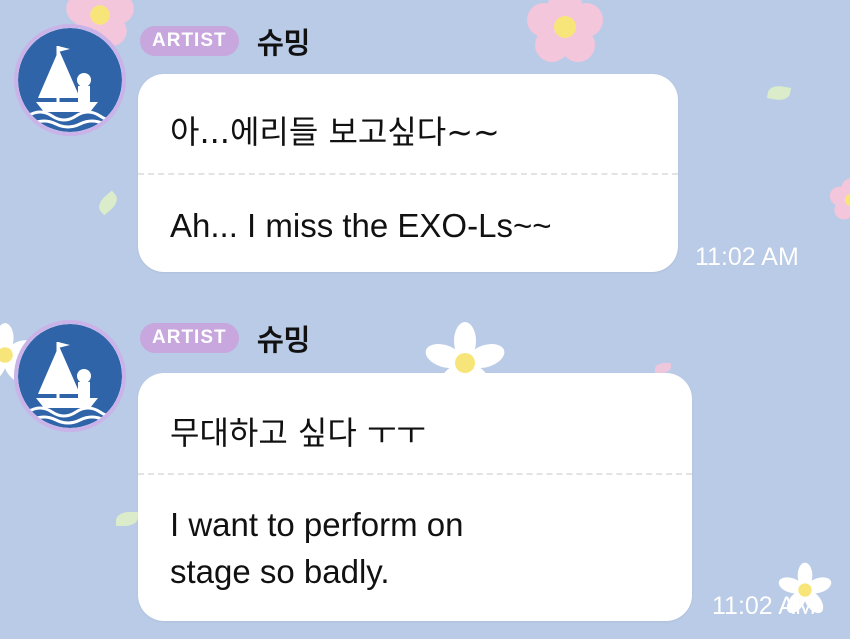  I want to click on message-english-line: I want to perform on, so click(317, 524).